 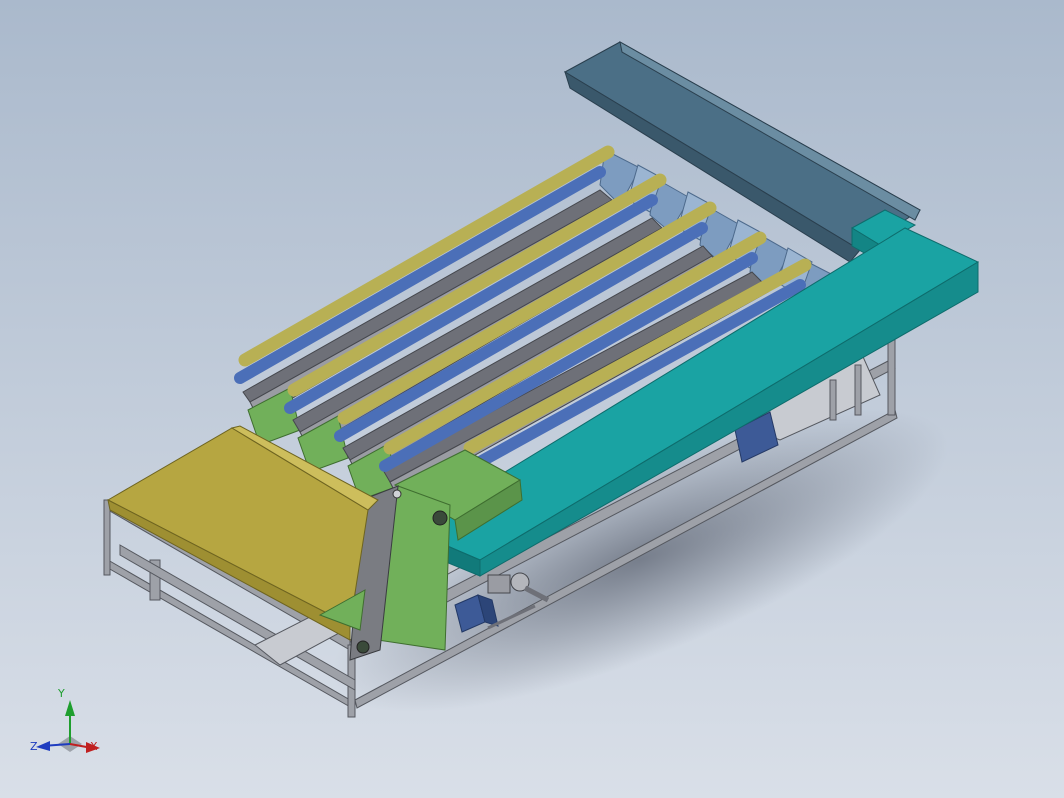 I want to click on z-axis-arrow, so click(x=43, y=746).